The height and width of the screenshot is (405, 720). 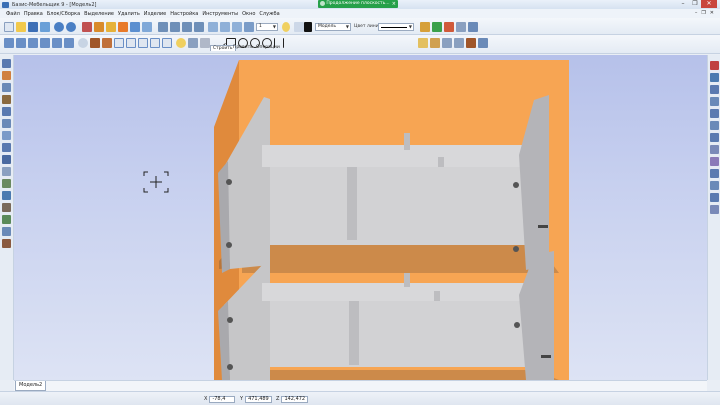 What do you see at coordinates (135, 27) in the screenshot?
I see `measure-icon` at bounding box center [135, 27].